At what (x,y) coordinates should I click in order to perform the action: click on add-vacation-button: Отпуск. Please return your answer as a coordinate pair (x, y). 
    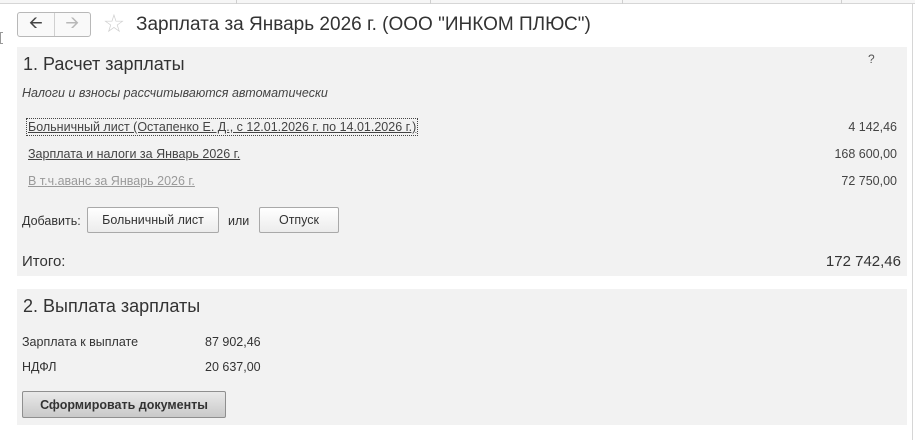
    Looking at the image, I should click on (299, 220).